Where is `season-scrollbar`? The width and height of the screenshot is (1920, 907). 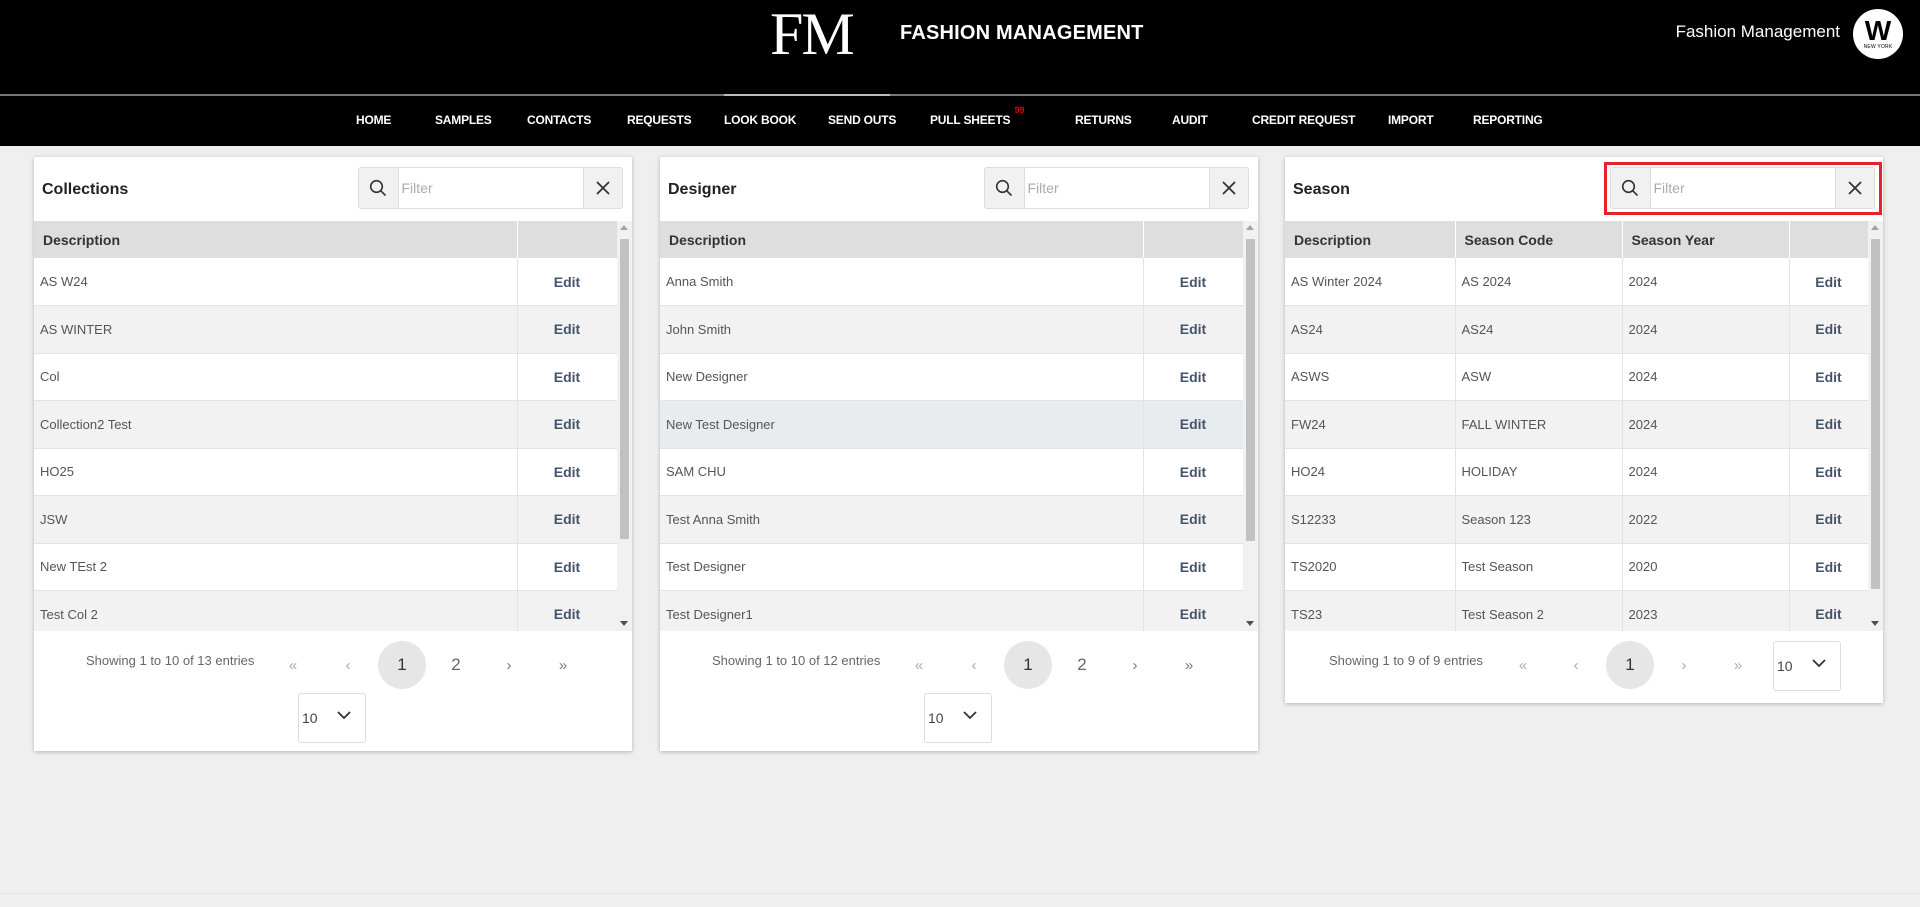 season-scrollbar is located at coordinates (1875, 426).